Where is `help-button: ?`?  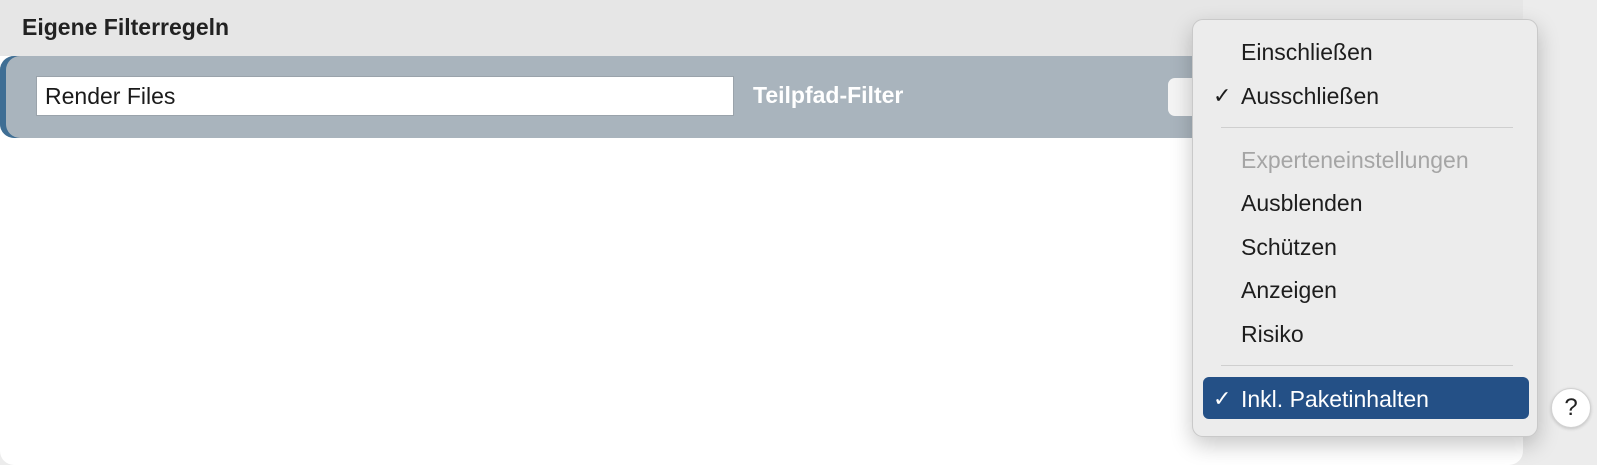 help-button: ? is located at coordinates (1571, 408).